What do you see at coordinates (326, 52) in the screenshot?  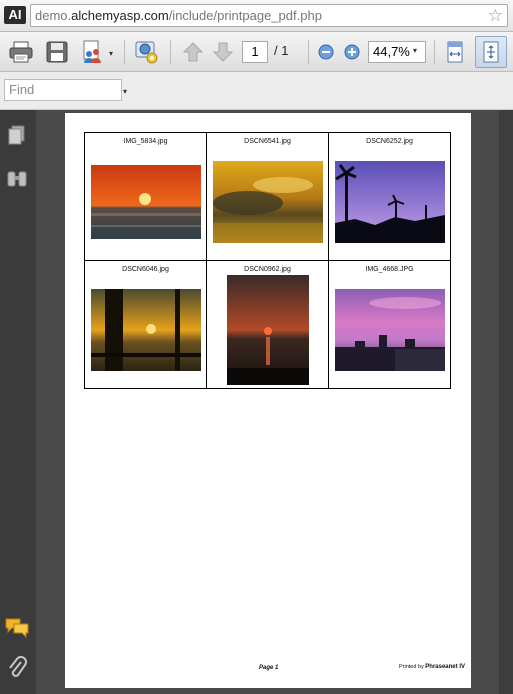 I see `zoom-out-icon` at bounding box center [326, 52].